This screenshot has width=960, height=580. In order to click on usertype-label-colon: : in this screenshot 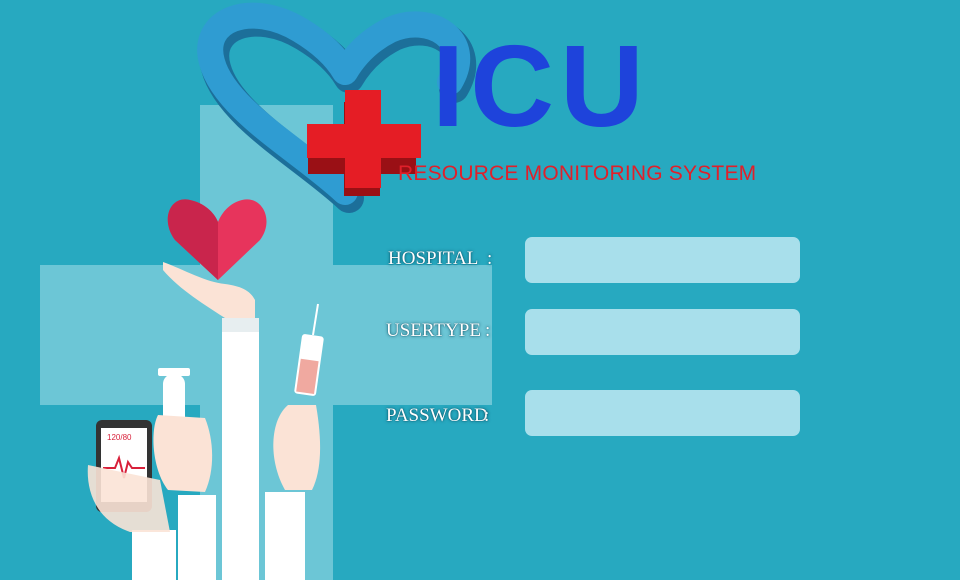, I will do `click(488, 330)`.